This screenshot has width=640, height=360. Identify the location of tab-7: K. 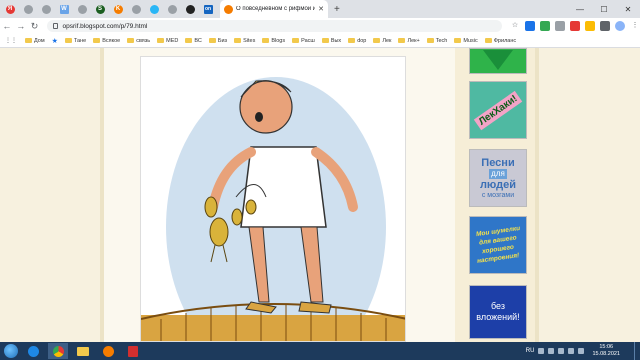
(118, 9).